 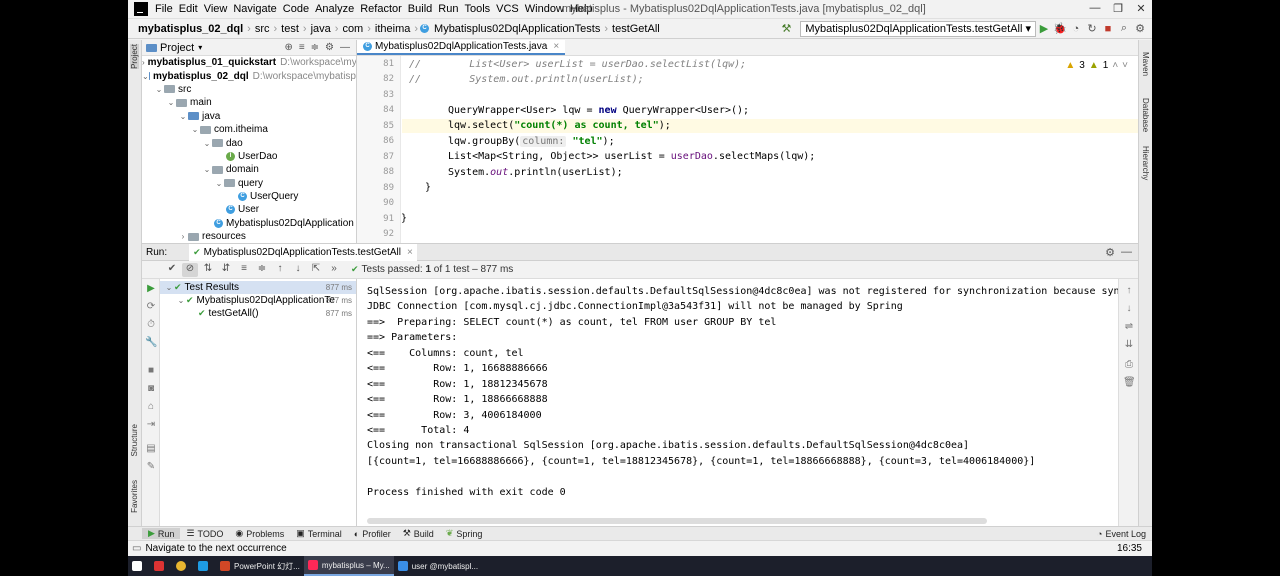 What do you see at coordinates (321, 29) in the screenshot?
I see `breadcrumb-java: java` at bounding box center [321, 29].